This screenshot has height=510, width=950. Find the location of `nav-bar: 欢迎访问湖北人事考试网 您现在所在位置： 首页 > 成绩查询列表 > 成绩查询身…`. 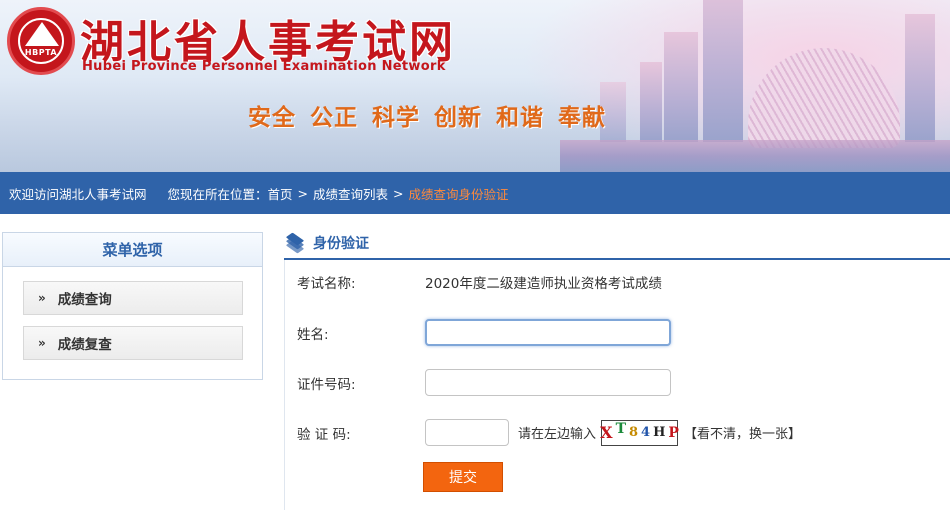

nav-bar: 欢迎访问湖北人事考试网 您现在所在位置： 首页 > 成绩查询列表 > 成绩查询身… is located at coordinates (475, 193).